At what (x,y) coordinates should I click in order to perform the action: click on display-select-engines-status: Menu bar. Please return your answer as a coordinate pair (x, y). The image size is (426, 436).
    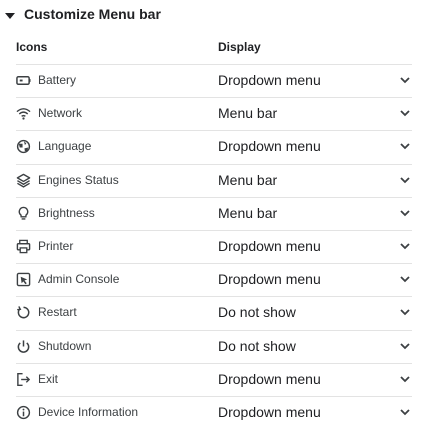
    Looking at the image, I should click on (315, 180).